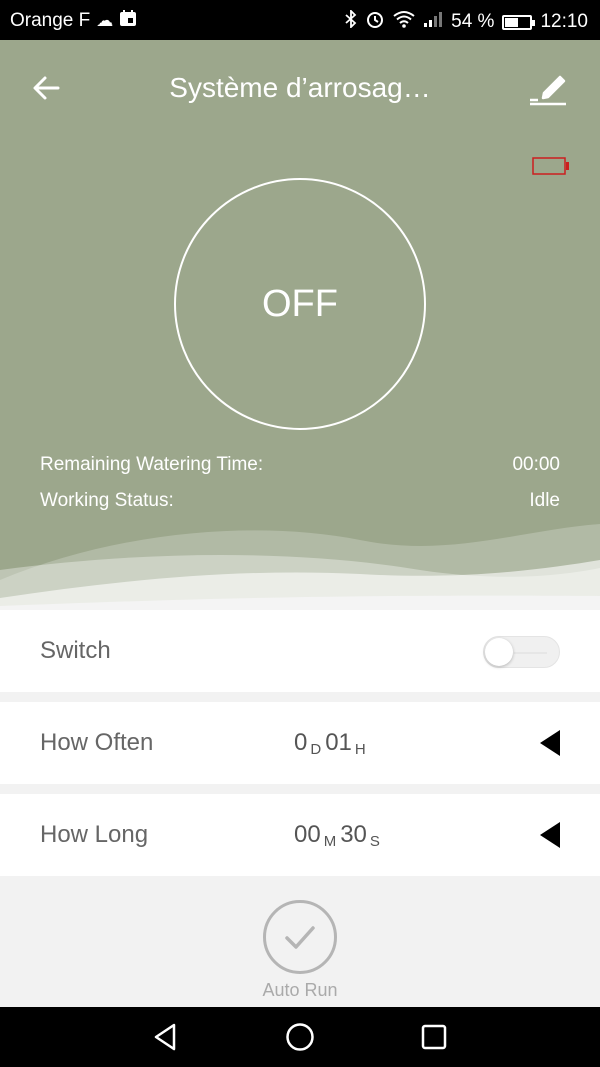 This screenshot has width=600, height=1067. Describe the element at coordinates (97, 742) in the screenshot. I see `how-often-label: How Often` at that location.